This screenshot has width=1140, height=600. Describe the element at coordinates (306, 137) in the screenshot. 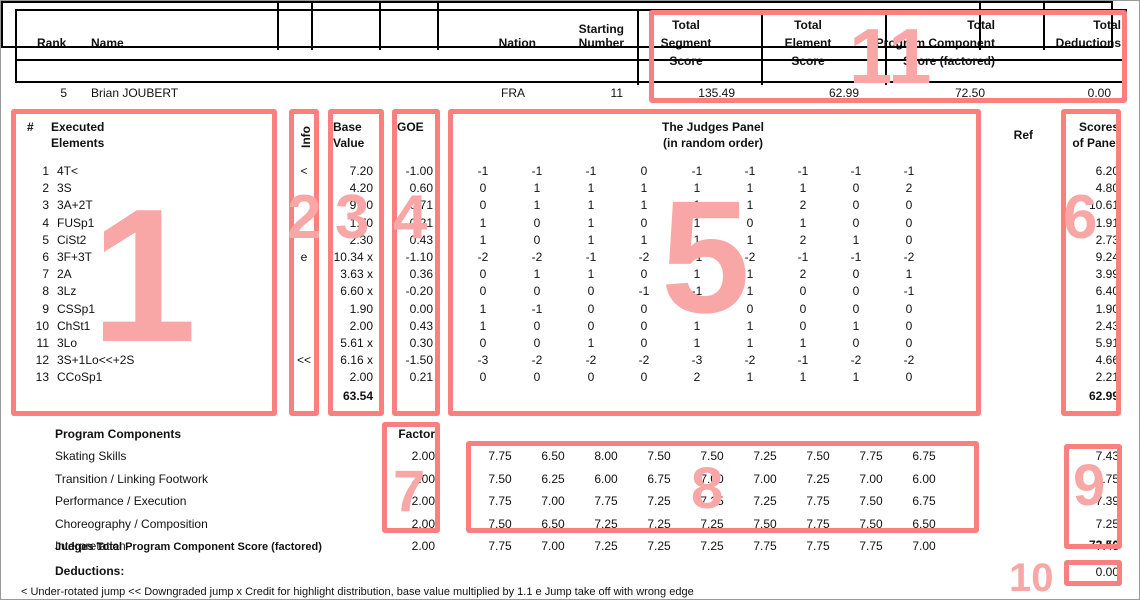

I see `elements-header-info: Info` at that location.